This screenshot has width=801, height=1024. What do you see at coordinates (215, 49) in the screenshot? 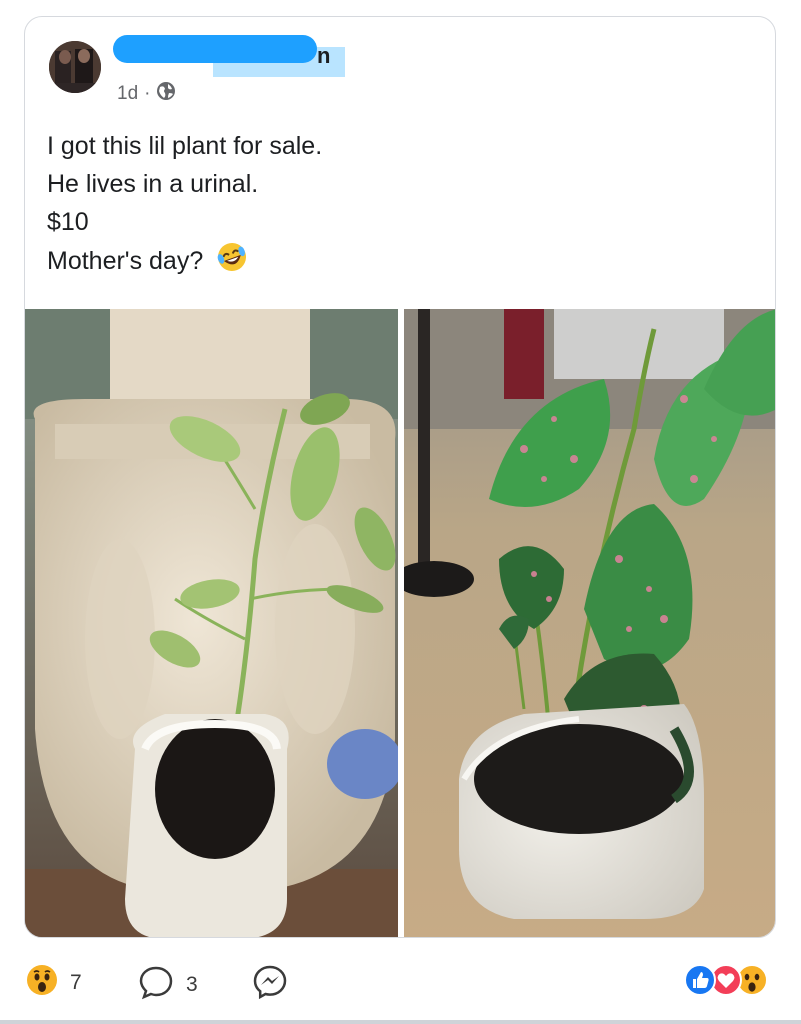
I see `author-name-redaction` at bounding box center [215, 49].